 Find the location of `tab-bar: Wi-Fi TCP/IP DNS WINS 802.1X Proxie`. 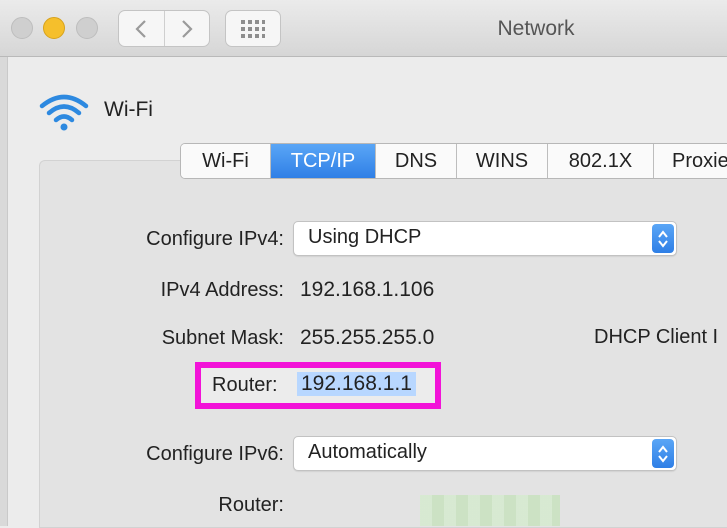

tab-bar: Wi-Fi TCP/IP DNS WINS 802.1X Proxie is located at coordinates (453, 161).